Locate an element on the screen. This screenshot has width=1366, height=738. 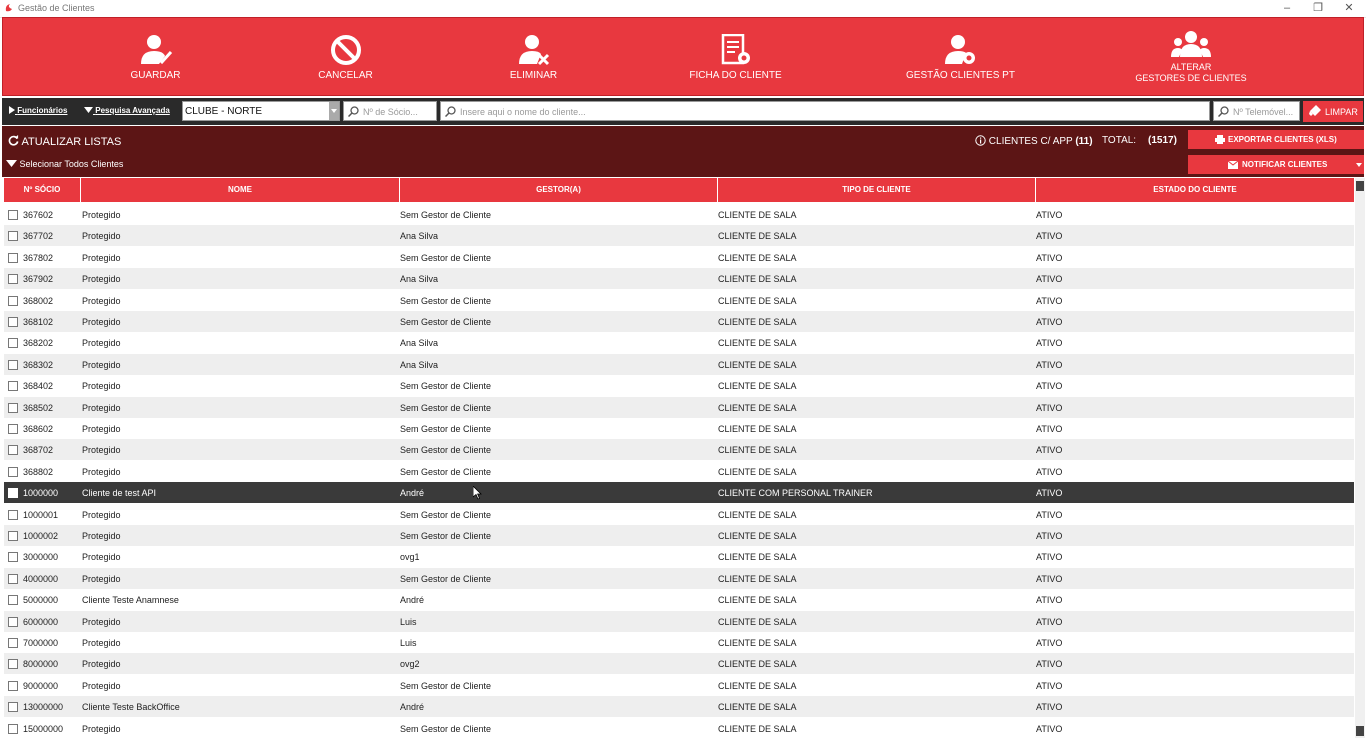
funcionarios-toggle: Funcionários is located at coordinates (38, 110).